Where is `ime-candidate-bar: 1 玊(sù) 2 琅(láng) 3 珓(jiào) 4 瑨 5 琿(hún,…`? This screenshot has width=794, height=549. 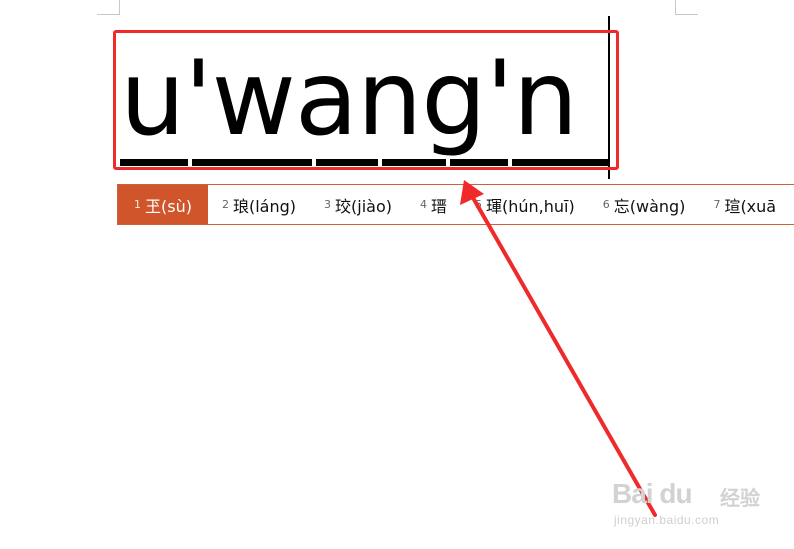 ime-candidate-bar: 1 玊(sù) 2 琅(láng) 3 珓(jiào) 4 瑨 5 琿(hún,… is located at coordinates (455, 204).